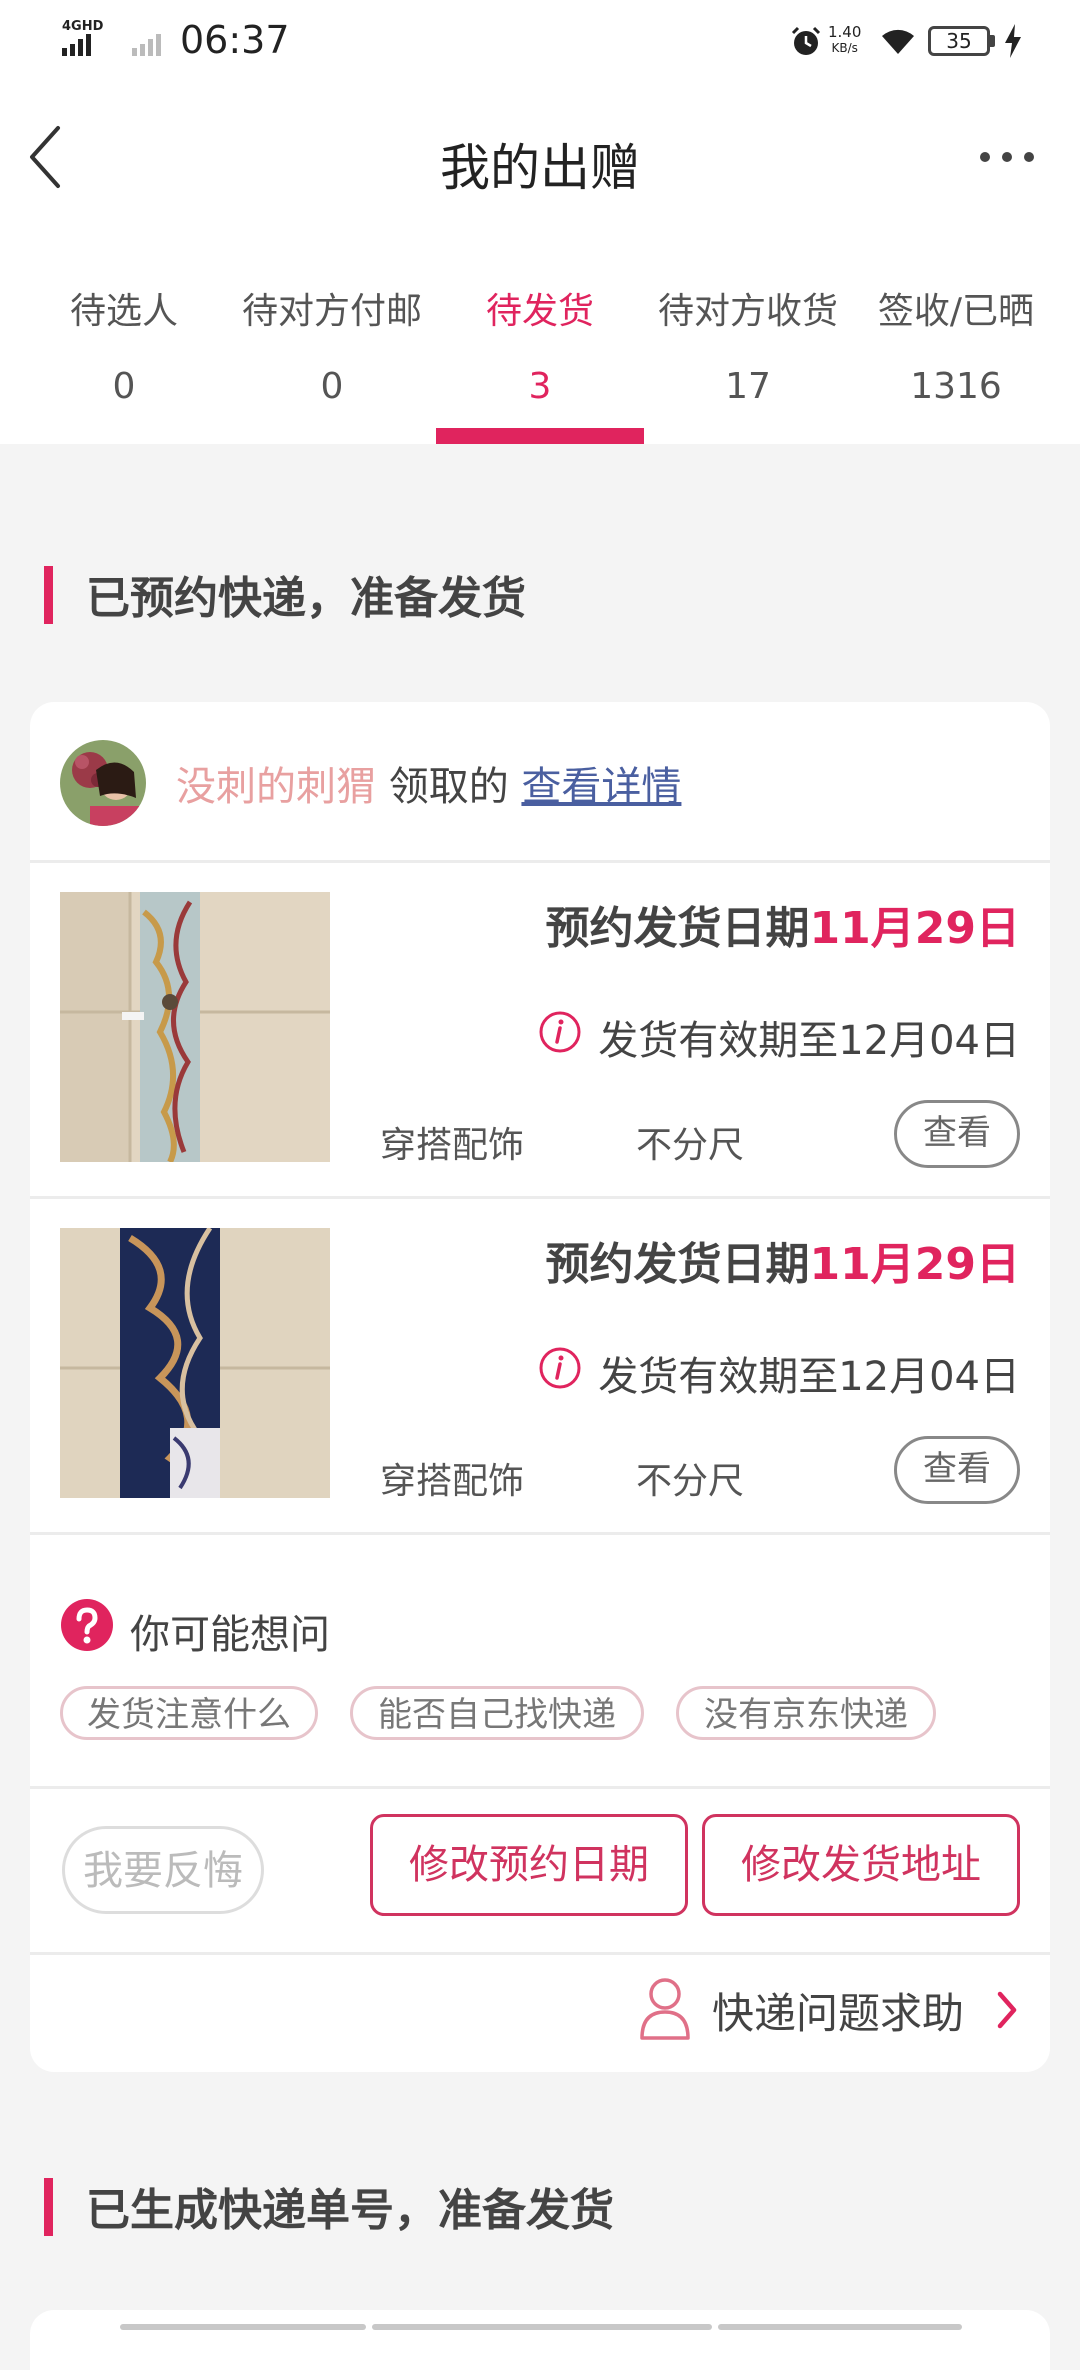 The image size is (1080, 2370). Describe the element at coordinates (276, 787) in the screenshot. I see `receiver-name: 没刺的刺猬` at that location.